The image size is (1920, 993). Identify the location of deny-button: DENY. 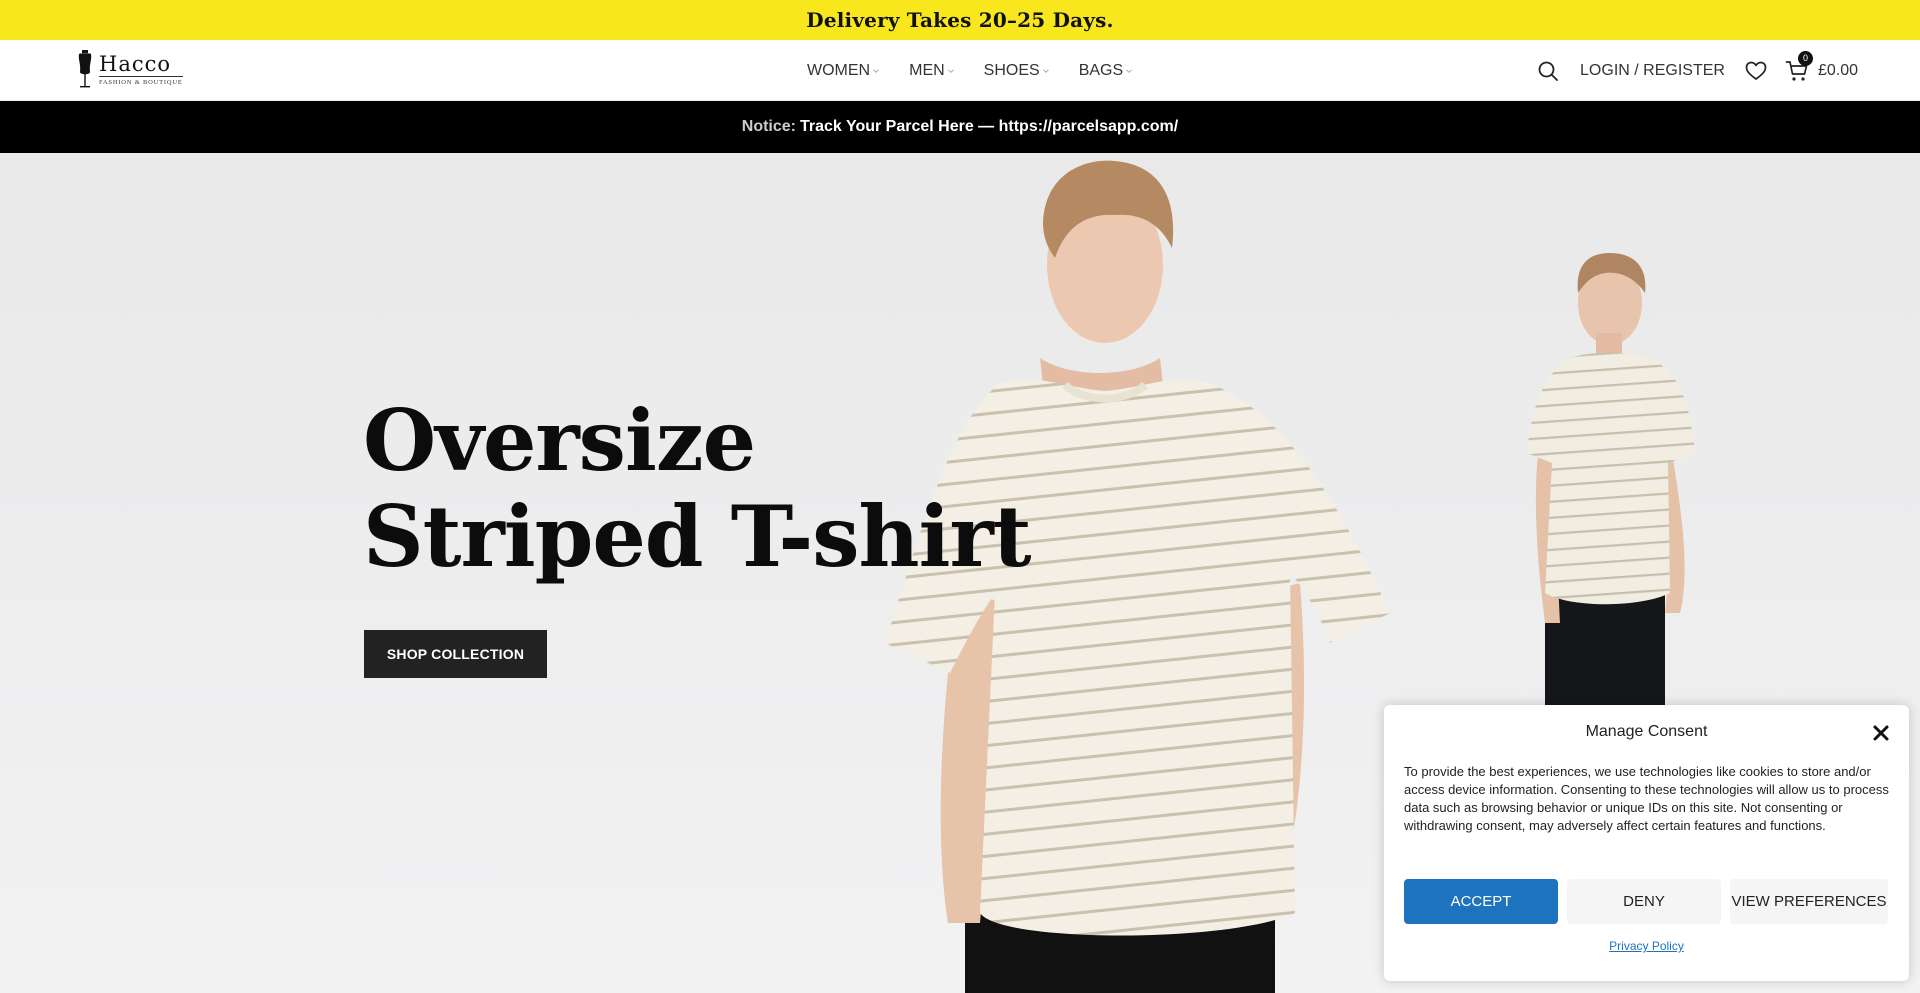
(1644, 901).